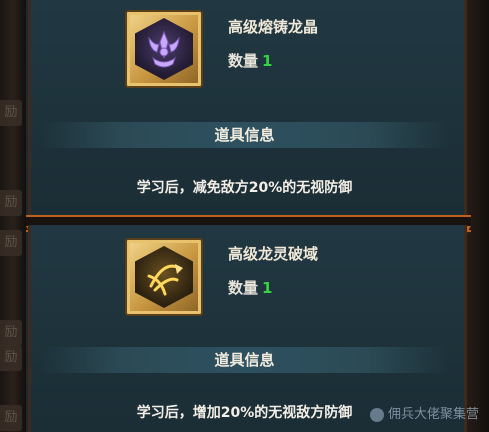 Image resolution: width=489 pixels, height=432 pixels. I want to click on watermark-logo-icon, so click(376, 414).